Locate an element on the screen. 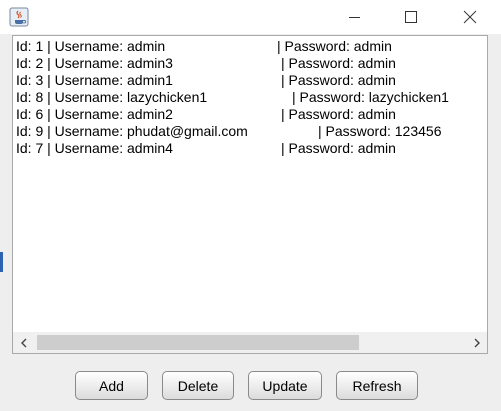 The width and height of the screenshot is (501, 411). scroll-left-button is located at coordinates (23, 342).